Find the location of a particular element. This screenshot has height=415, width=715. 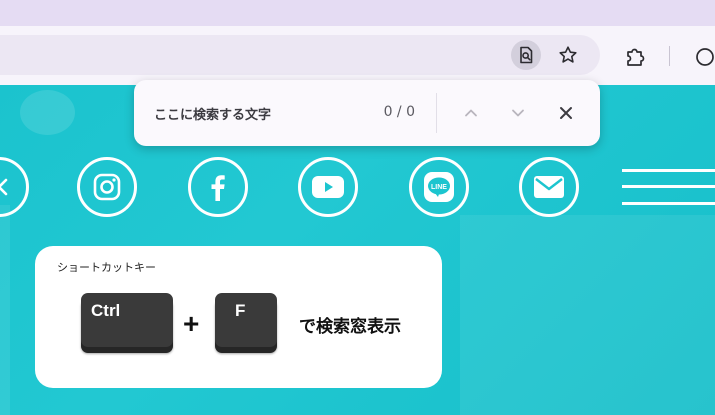

chevron-down-icon is located at coordinates (518, 113).